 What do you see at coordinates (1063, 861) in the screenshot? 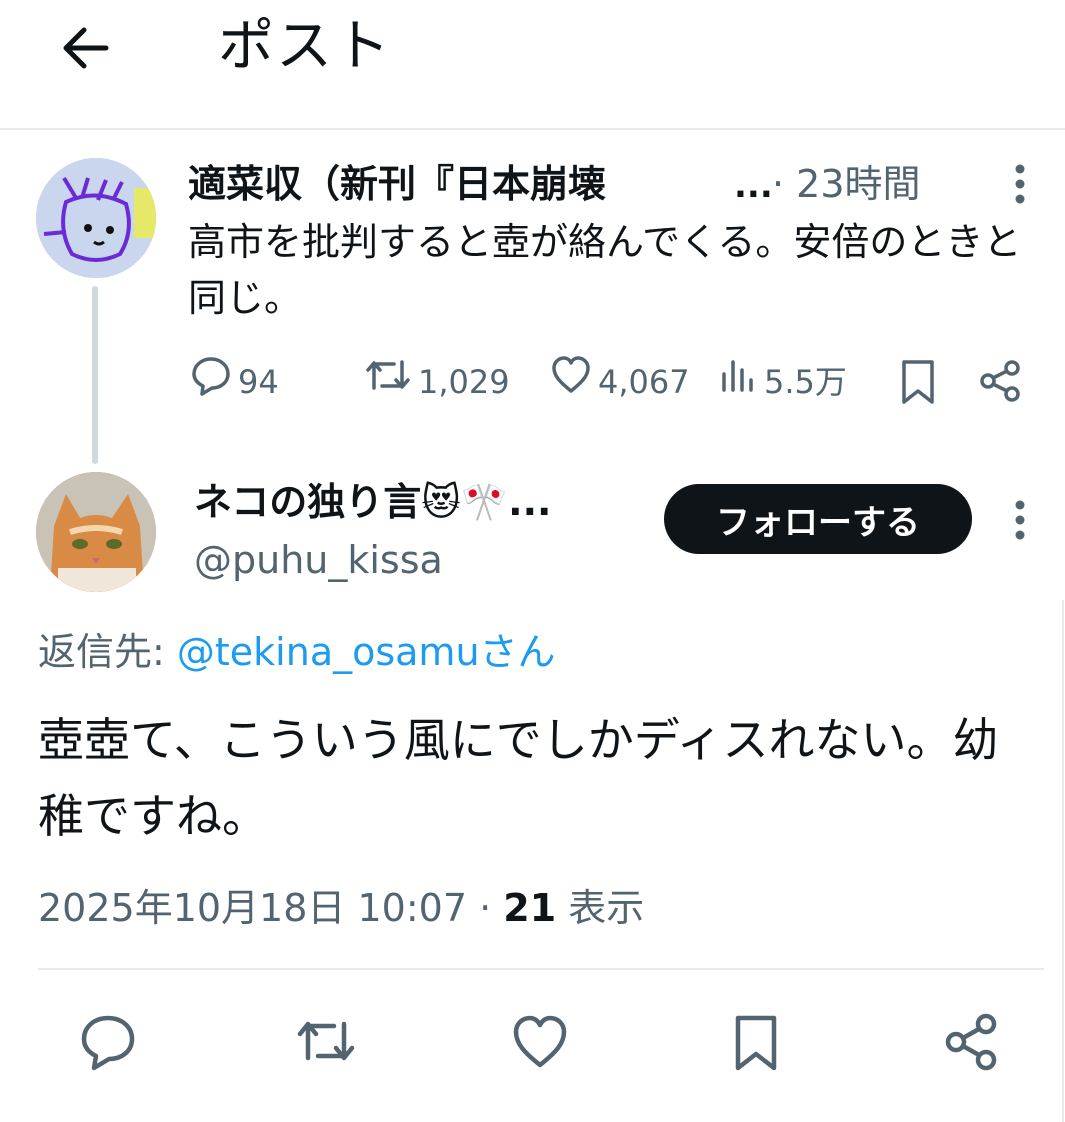
I see `edge-divider` at bounding box center [1063, 861].